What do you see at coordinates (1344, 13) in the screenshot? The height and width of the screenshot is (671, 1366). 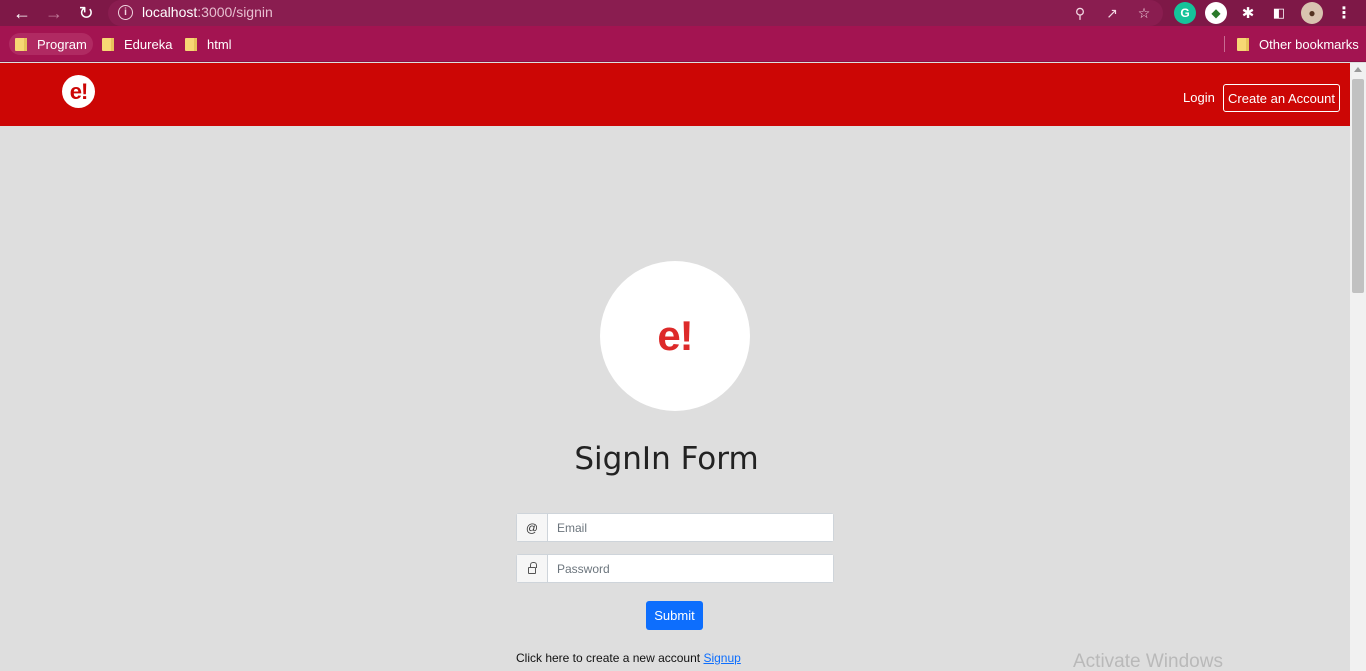 I see `menu-kebab-icon: ⋮` at bounding box center [1344, 13].